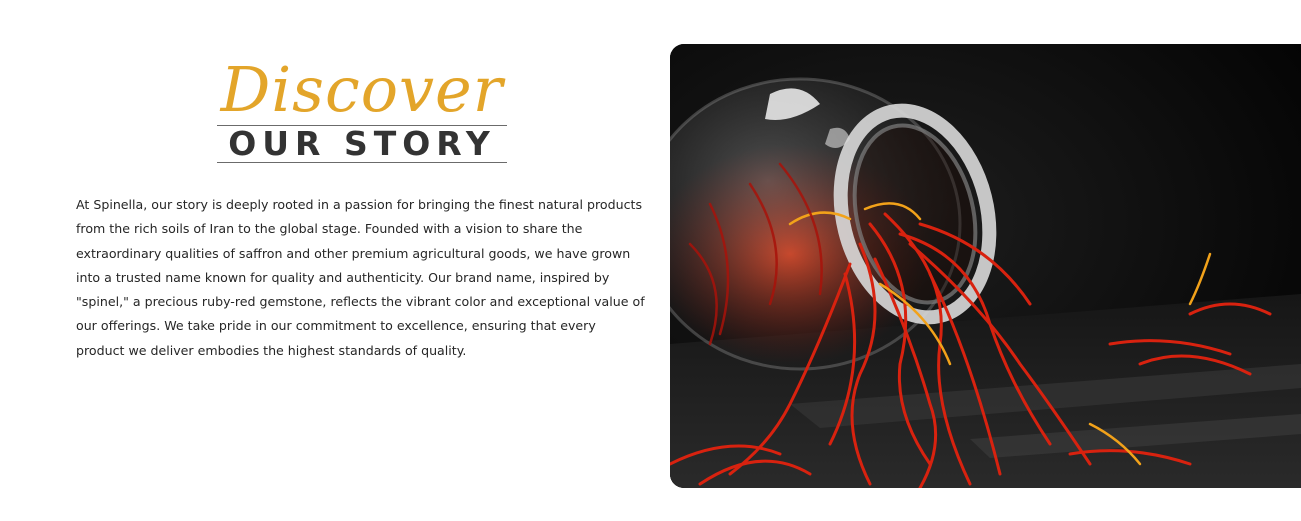  What do you see at coordinates (362, 89) in the screenshot?
I see `heading-script-word: Discover` at bounding box center [362, 89].